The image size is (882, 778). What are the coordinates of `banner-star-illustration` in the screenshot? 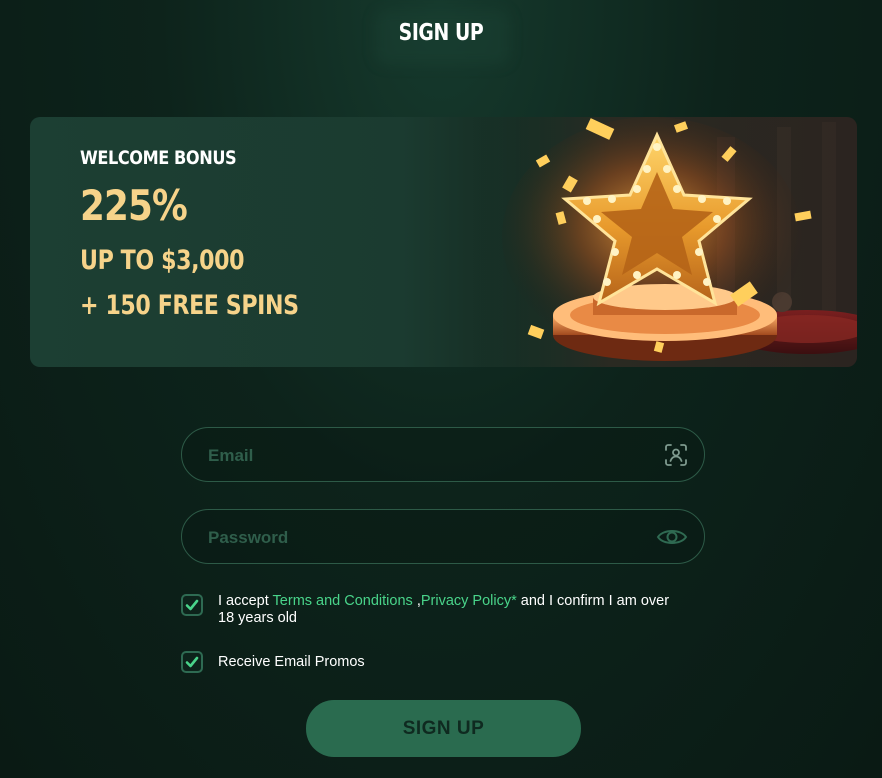 It's located at (667, 242).